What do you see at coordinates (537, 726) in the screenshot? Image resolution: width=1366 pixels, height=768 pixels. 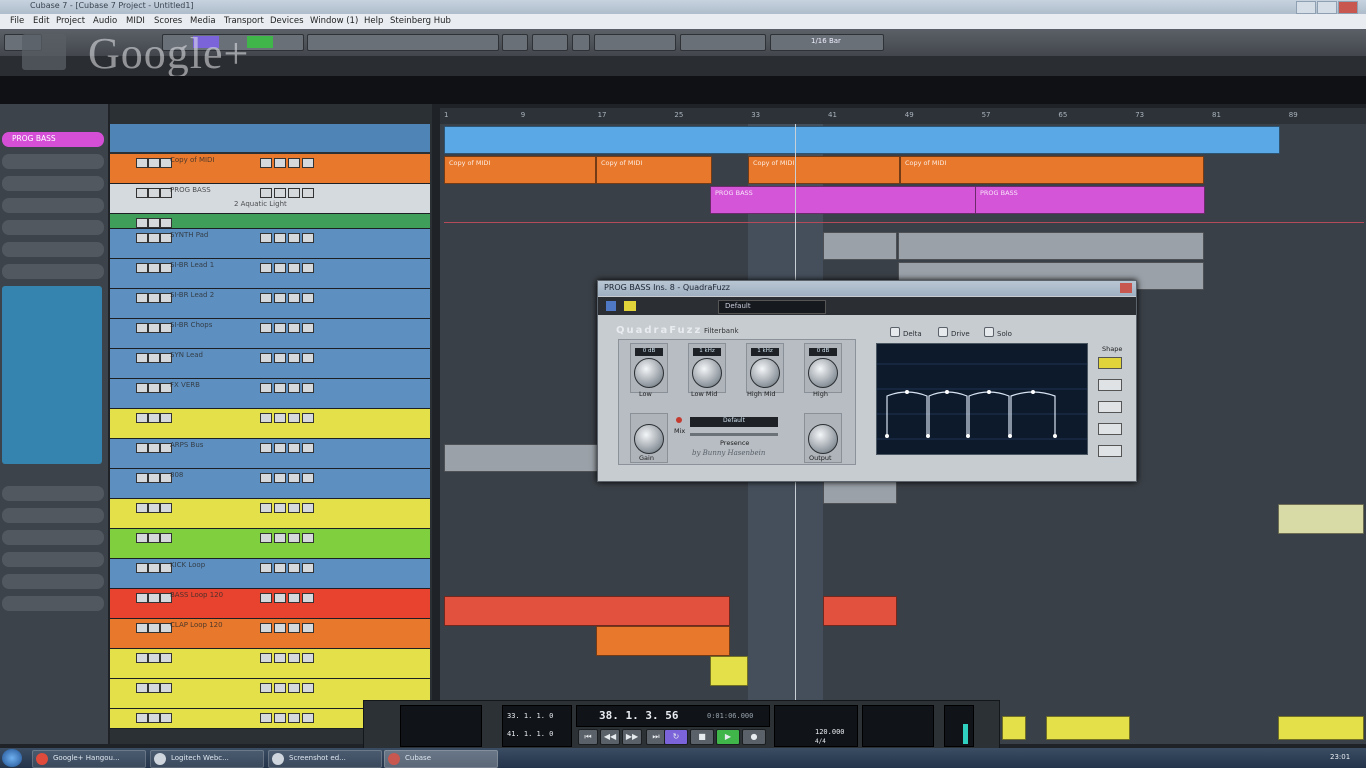 I see `locator-display: 33. 1. 1. 0 41. 1. 1. 0` at bounding box center [537, 726].